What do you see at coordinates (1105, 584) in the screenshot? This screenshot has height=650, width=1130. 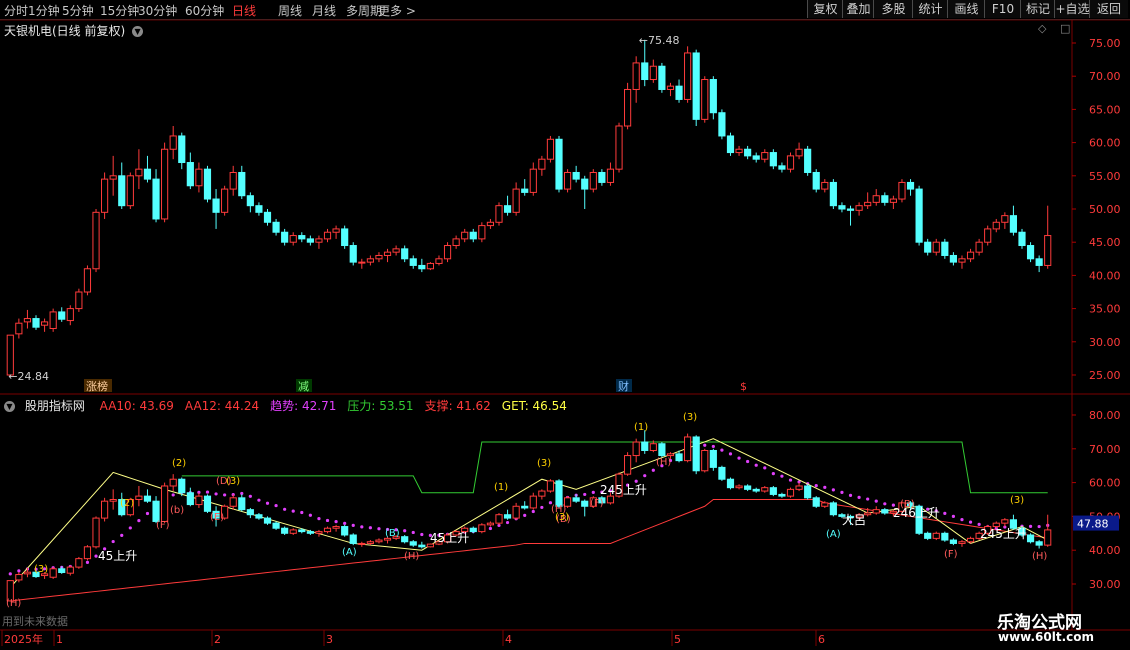 I see `ind-tick-label: 30.00` at bounding box center [1105, 584].